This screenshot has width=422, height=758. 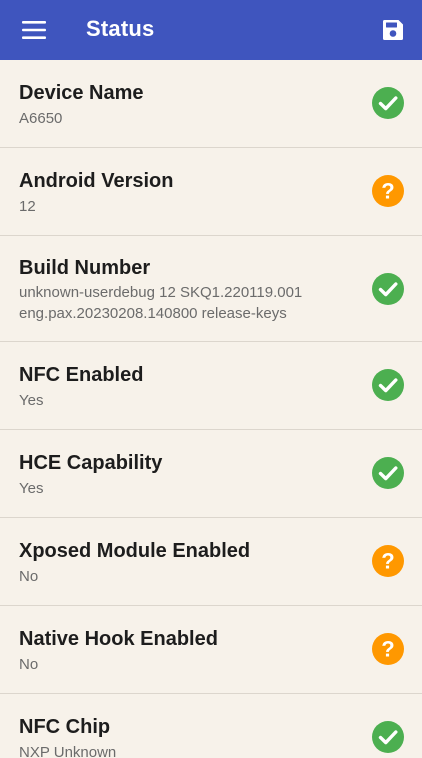 I want to click on save-button, so click(x=393, y=30).